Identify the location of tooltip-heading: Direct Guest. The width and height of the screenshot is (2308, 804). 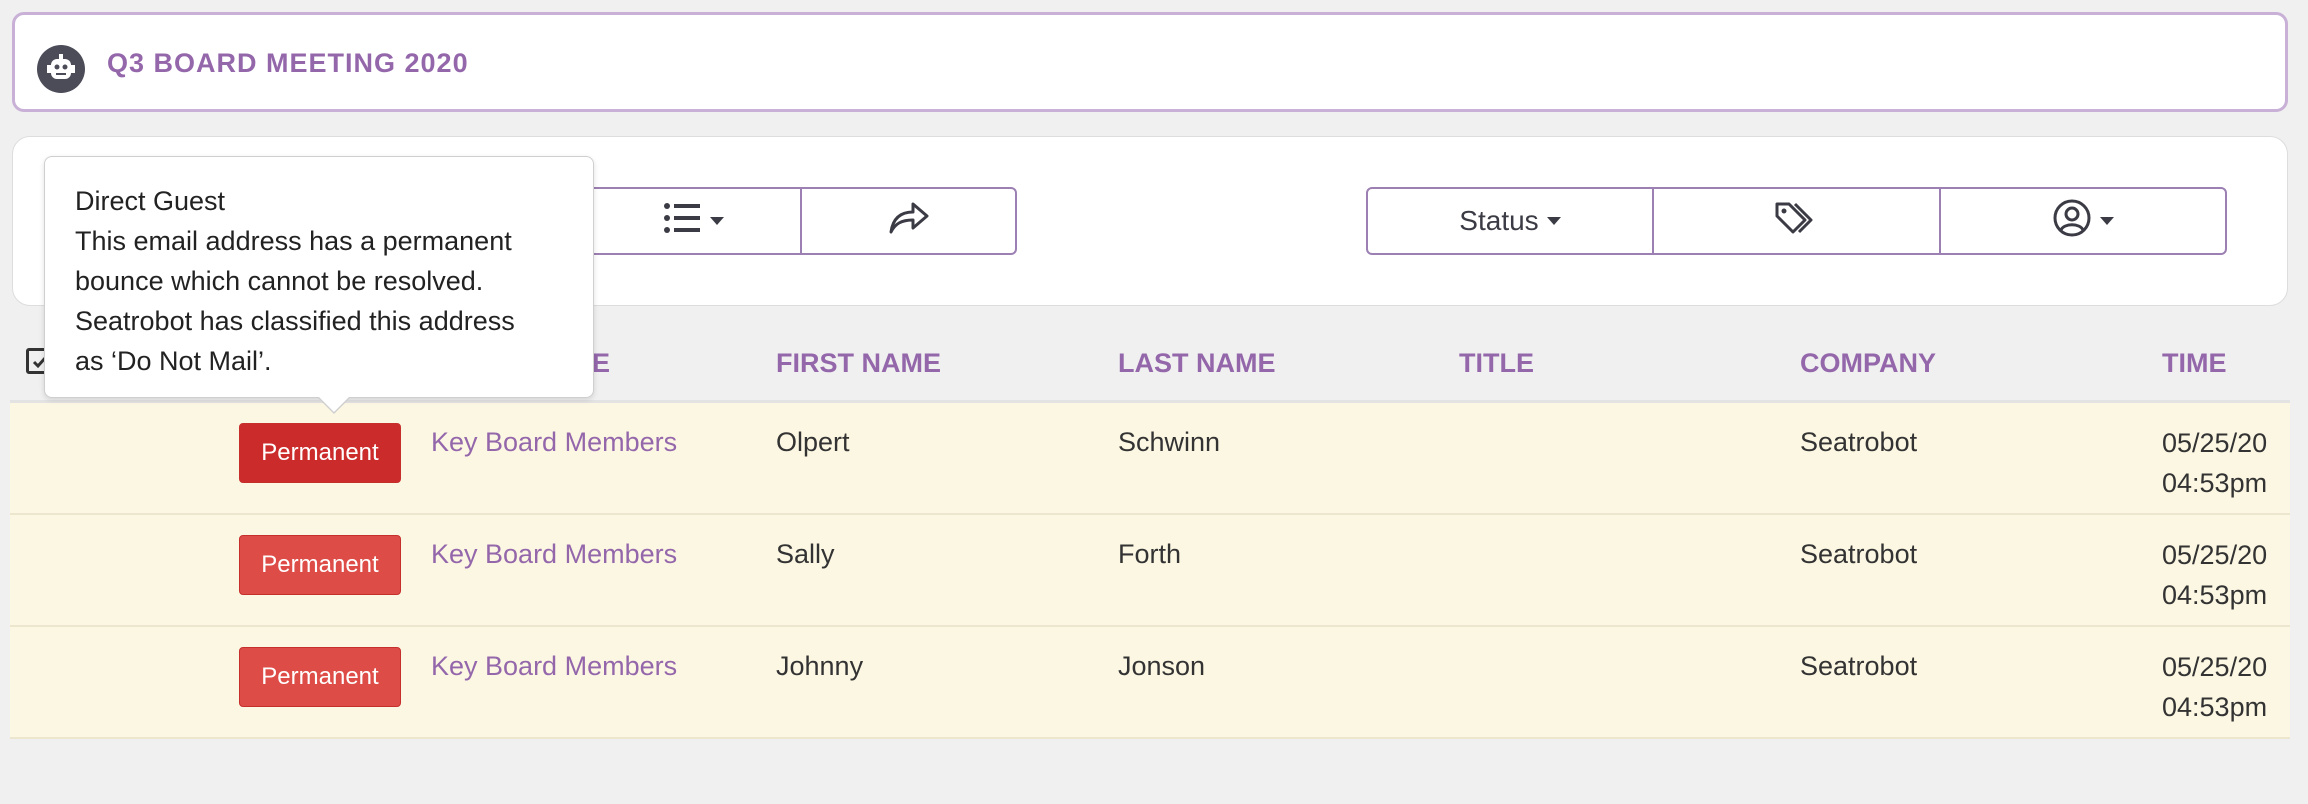
(150, 201).